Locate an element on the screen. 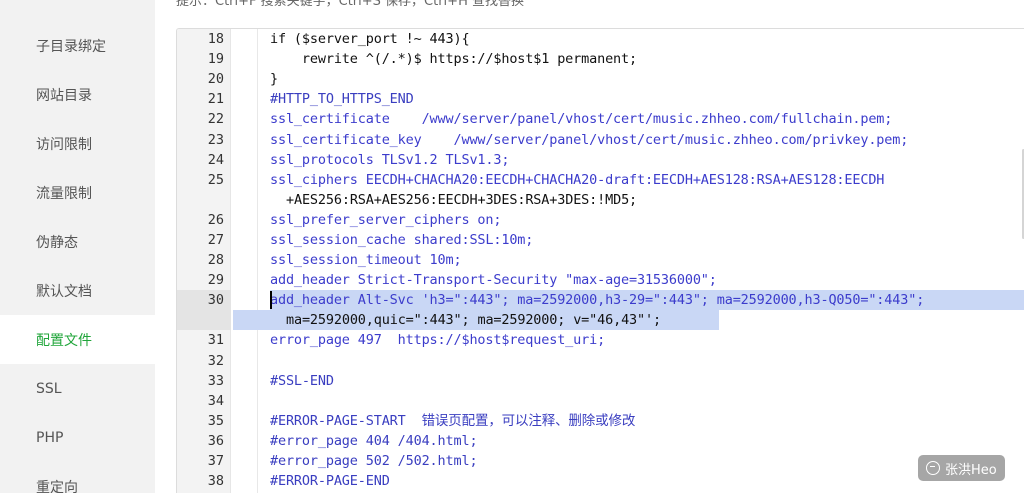 The height and width of the screenshot is (493, 1024). line-number: 26 is located at coordinates (215, 220).